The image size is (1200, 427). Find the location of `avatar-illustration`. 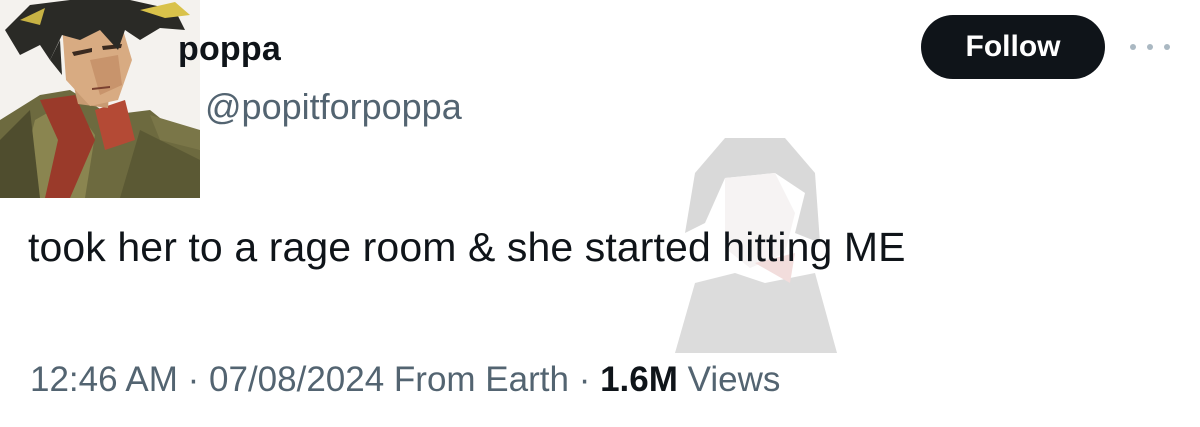

avatar-illustration is located at coordinates (100, 99).